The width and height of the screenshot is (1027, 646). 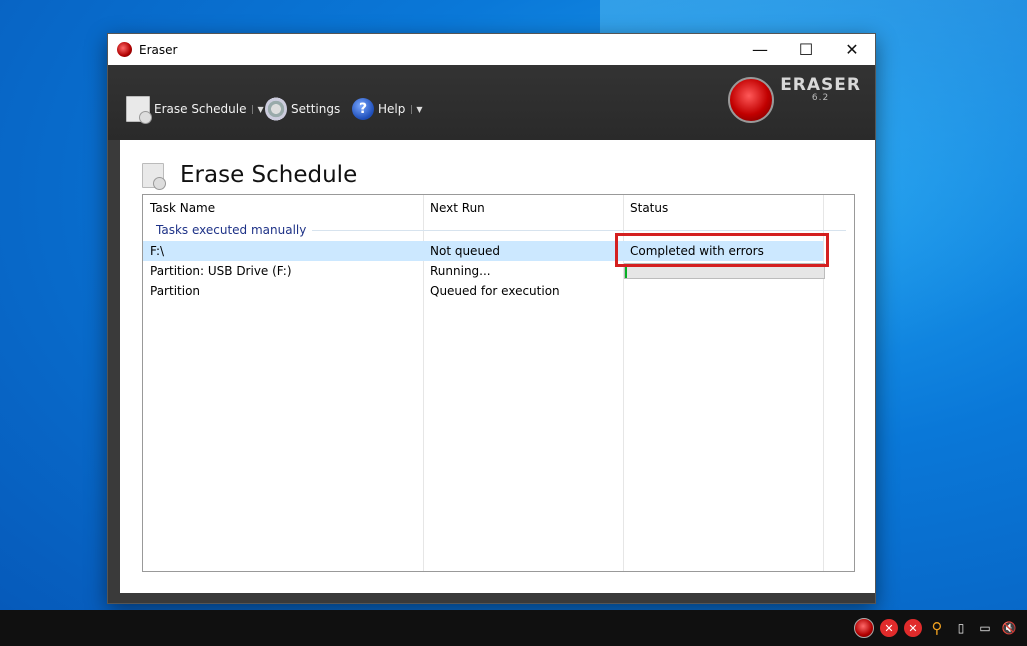 I want to click on title-bar: Eraser — ☐ ✕, so click(x=491, y=49).